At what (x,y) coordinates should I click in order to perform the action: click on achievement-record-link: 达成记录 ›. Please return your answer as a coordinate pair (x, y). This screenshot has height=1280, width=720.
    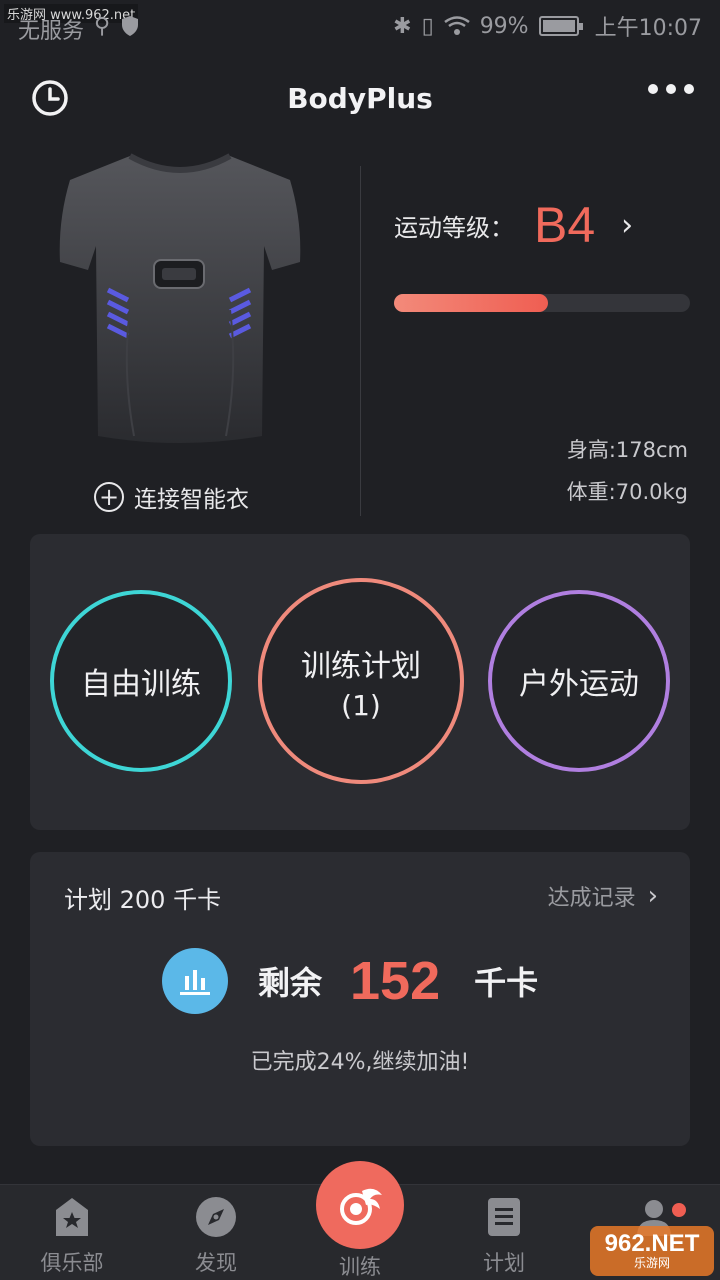
    Looking at the image, I should click on (603, 896).